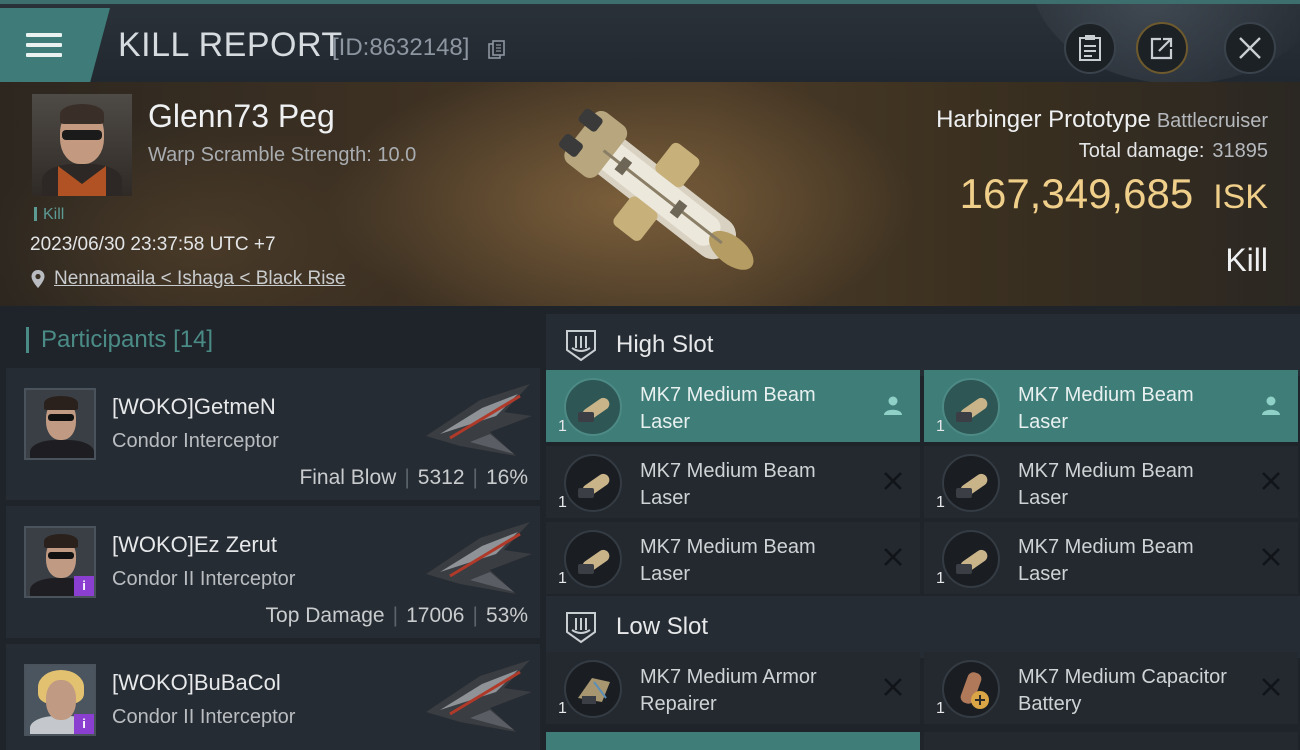 The image size is (1300, 750). Describe the element at coordinates (153, 244) in the screenshot. I see `kill-datetime: 2023/06/30 23:37:58 UTC +7` at that location.